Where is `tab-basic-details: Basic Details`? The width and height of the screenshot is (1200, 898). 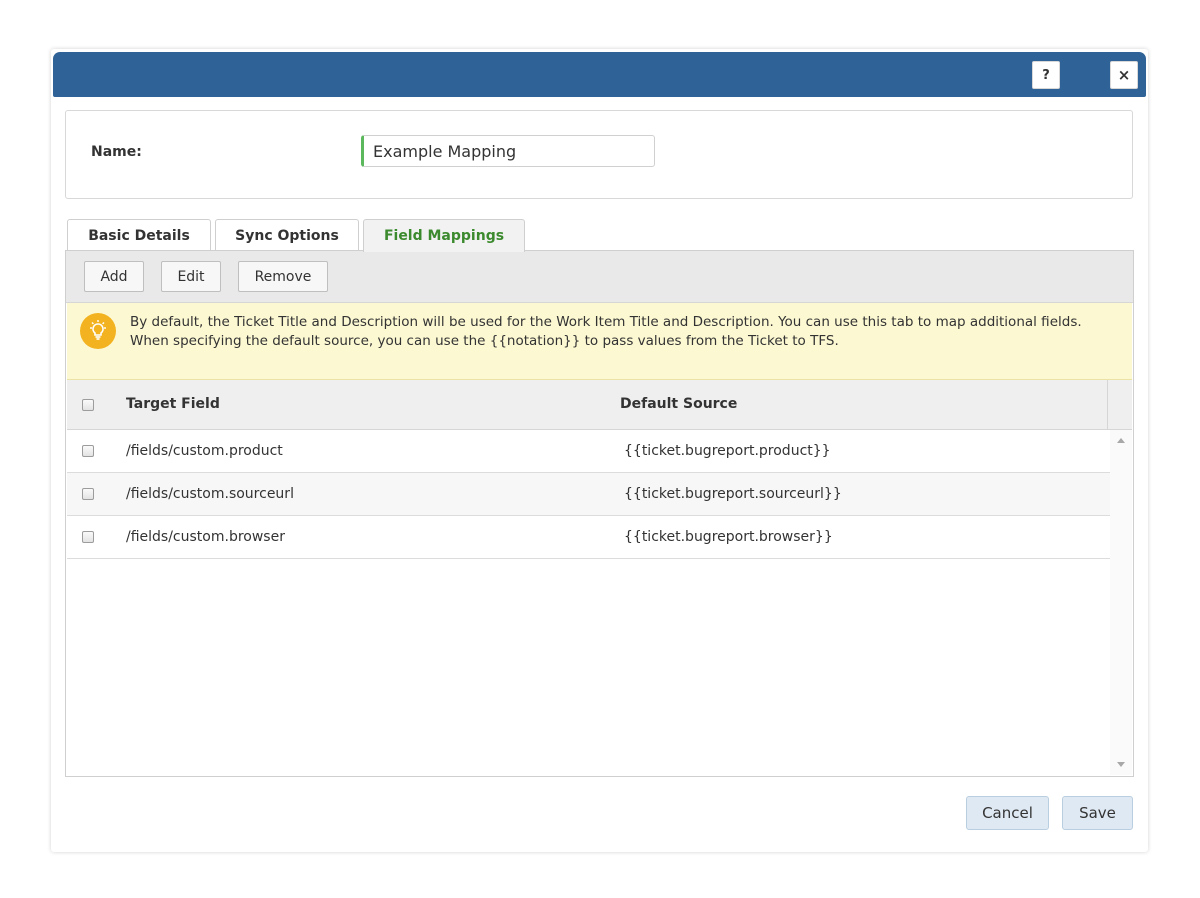 tab-basic-details: Basic Details is located at coordinates (139, 235).